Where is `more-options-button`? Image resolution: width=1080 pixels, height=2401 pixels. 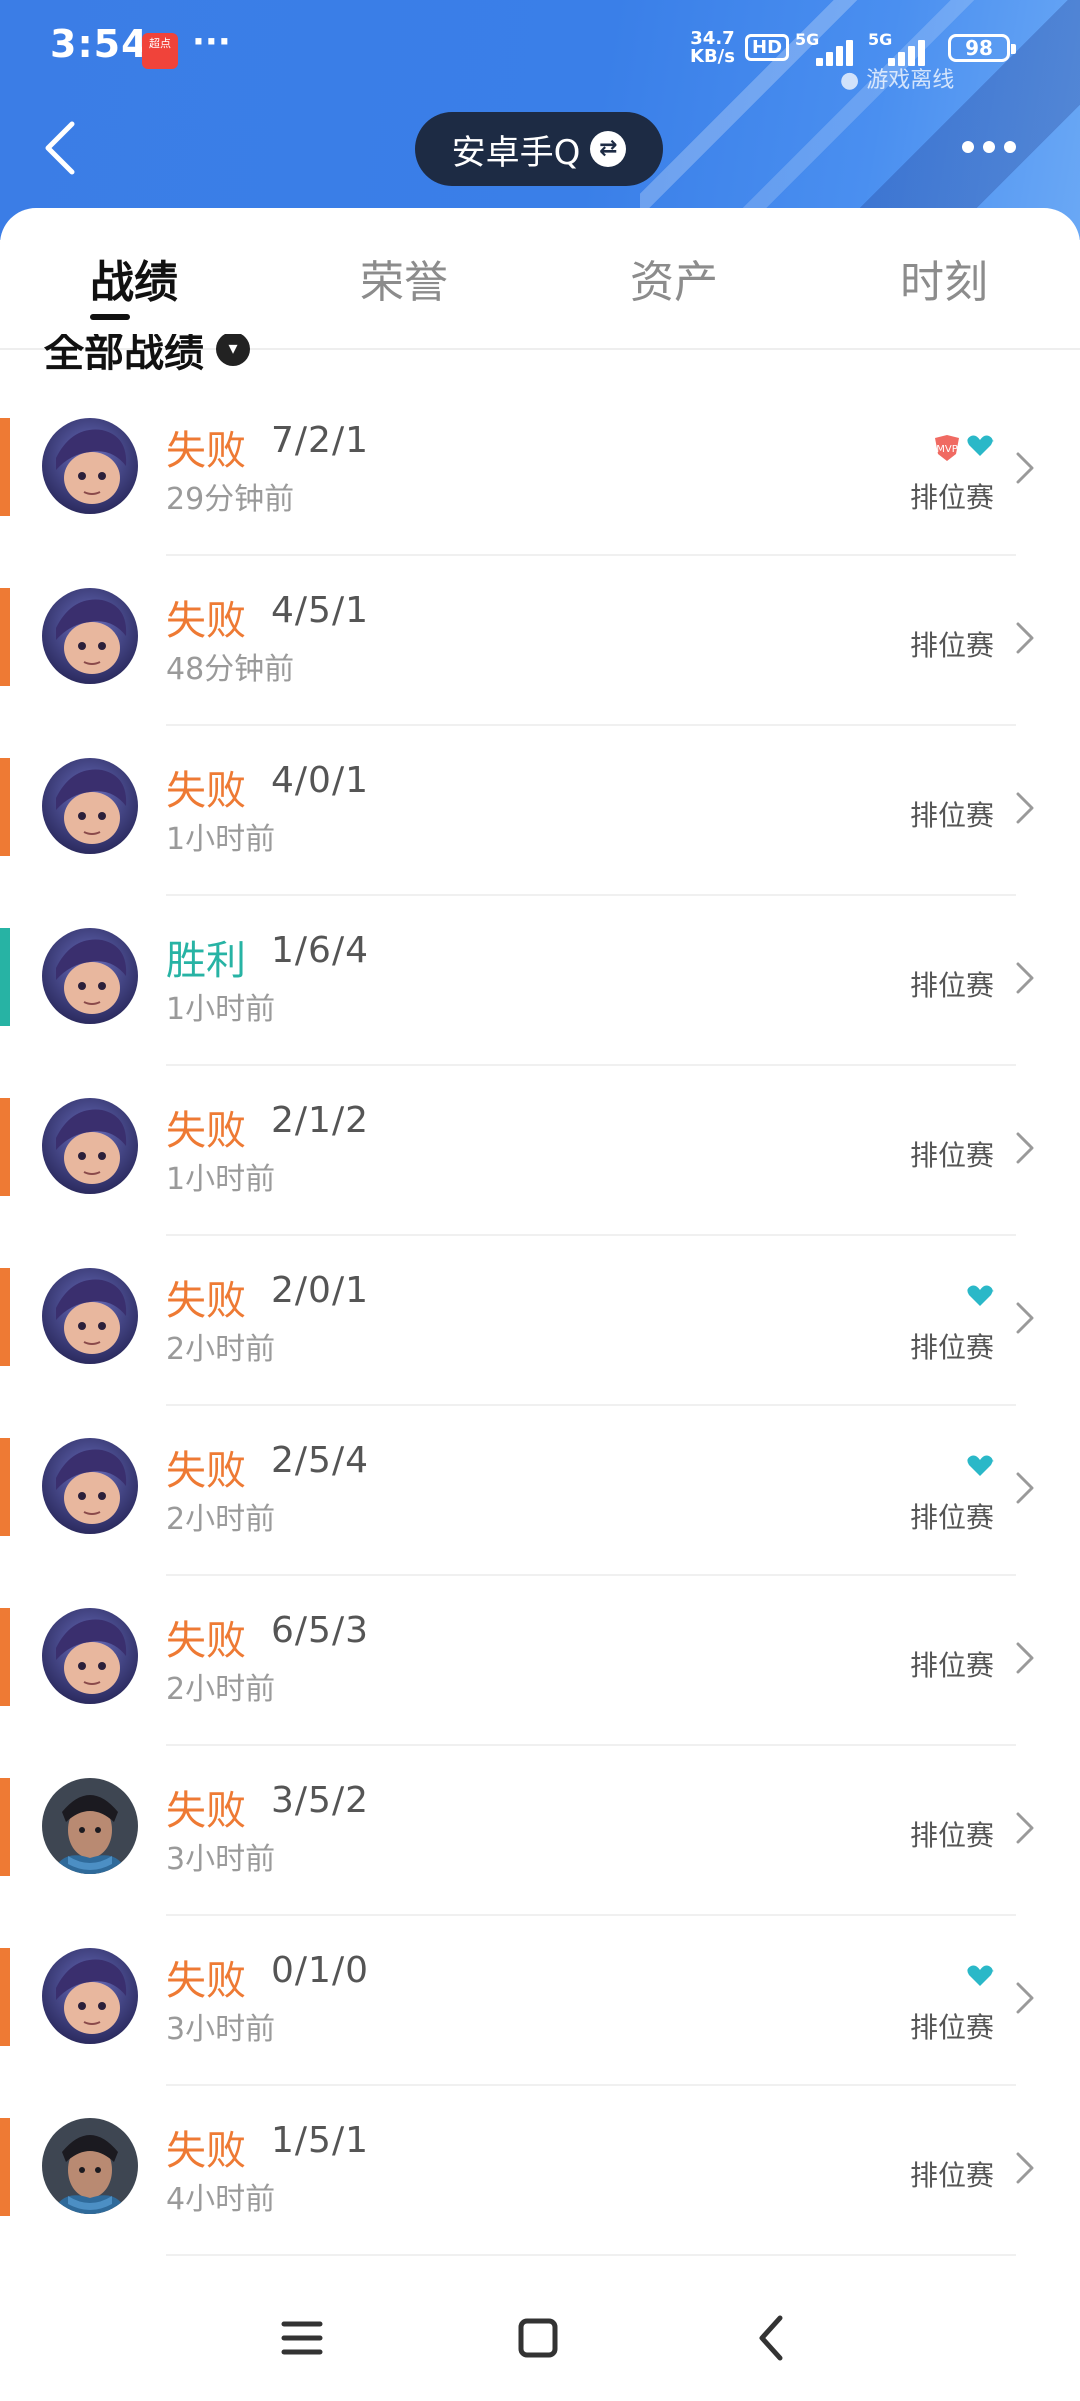
more-options-button is located at coordinates (992, 147).